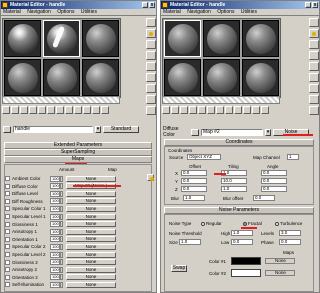 The height and width of the screenshot is (293, 320). What do you see at coordinates (242, 242) in the screenshot?
I see `low-field: 0.0` at bounding box center [242, 242].